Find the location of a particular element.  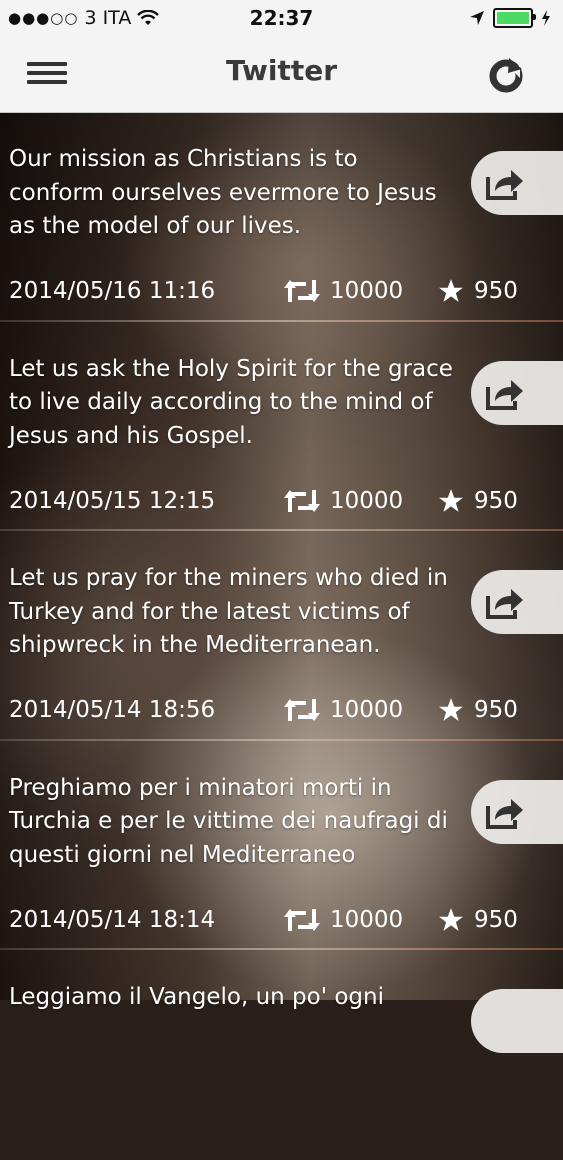

status-right is located at coordinates (510, 18).